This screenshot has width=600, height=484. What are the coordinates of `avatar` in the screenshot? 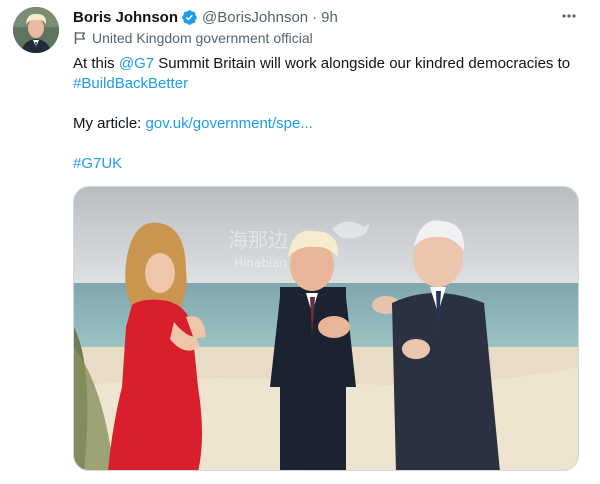 It's located at (36, 30).